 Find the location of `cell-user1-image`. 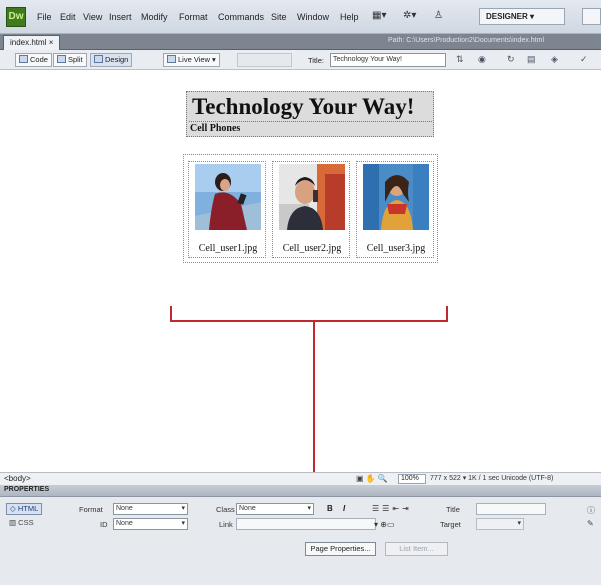

cell-user1-image is located at coordinates (228, 197).